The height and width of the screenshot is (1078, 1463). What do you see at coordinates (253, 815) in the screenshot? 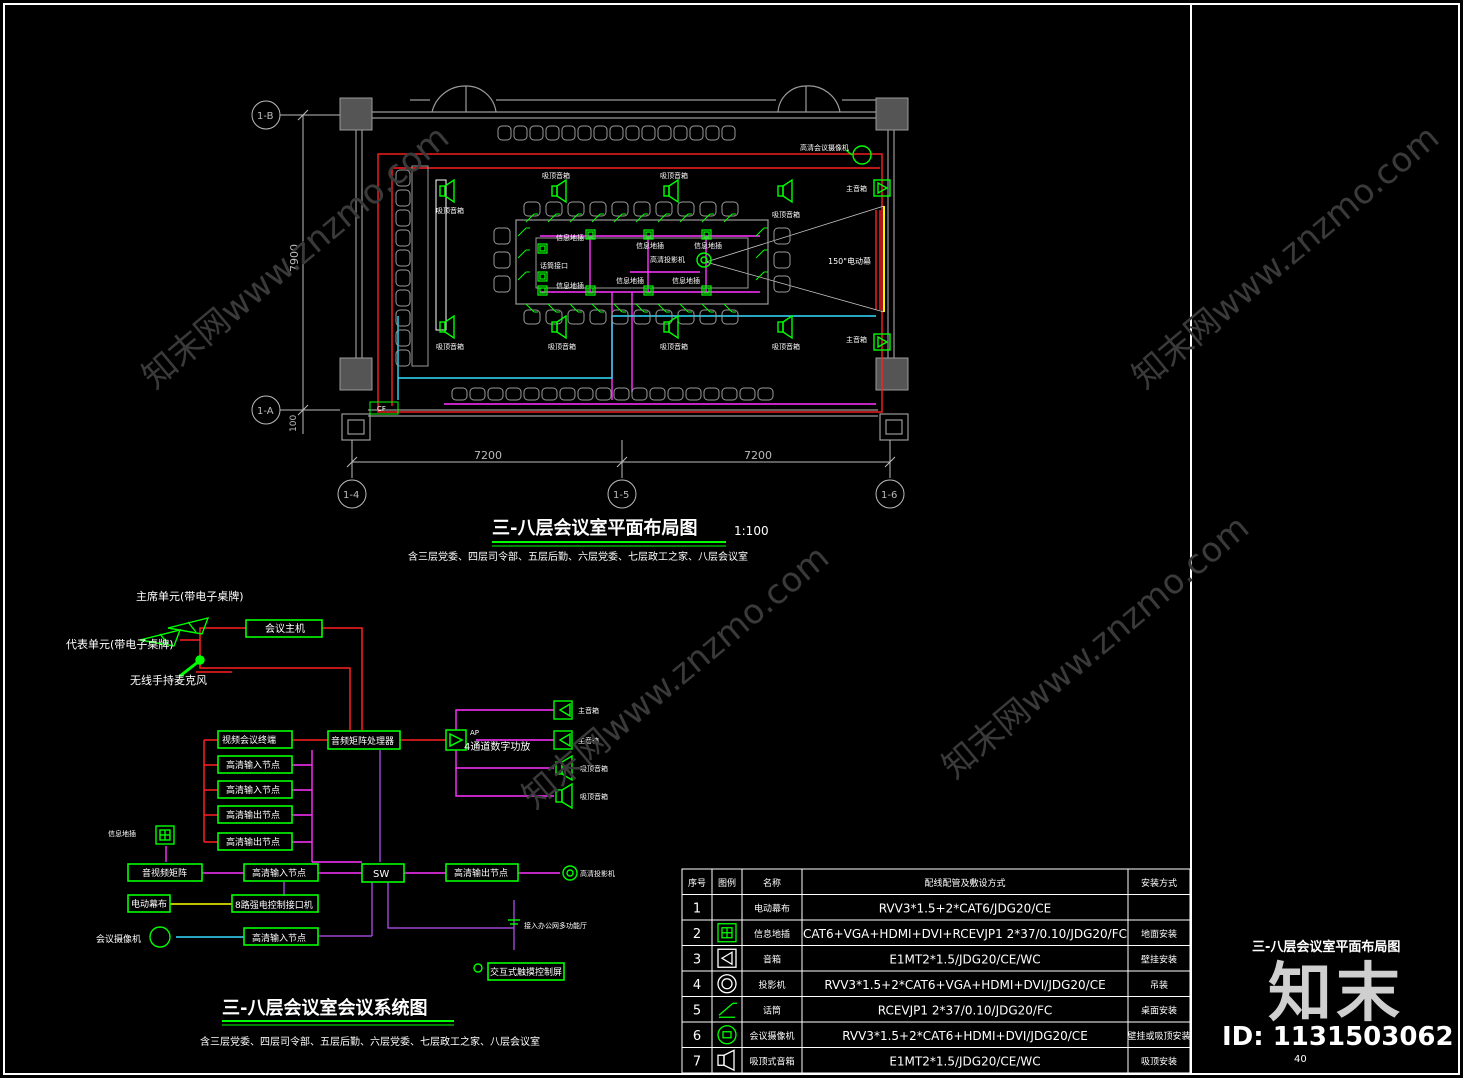
I see `hd-output-1-label: 高清输出节点` at bounding box center [253, 815].